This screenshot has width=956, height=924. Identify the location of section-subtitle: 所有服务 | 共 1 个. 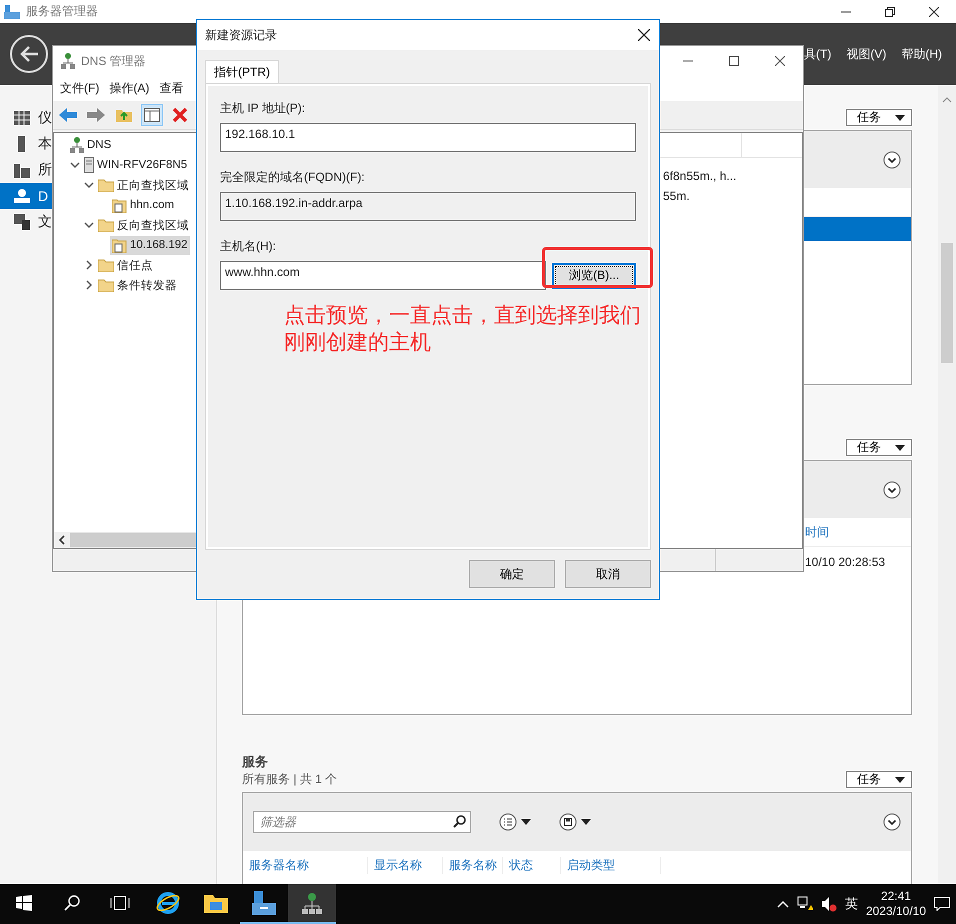
(290, 779).